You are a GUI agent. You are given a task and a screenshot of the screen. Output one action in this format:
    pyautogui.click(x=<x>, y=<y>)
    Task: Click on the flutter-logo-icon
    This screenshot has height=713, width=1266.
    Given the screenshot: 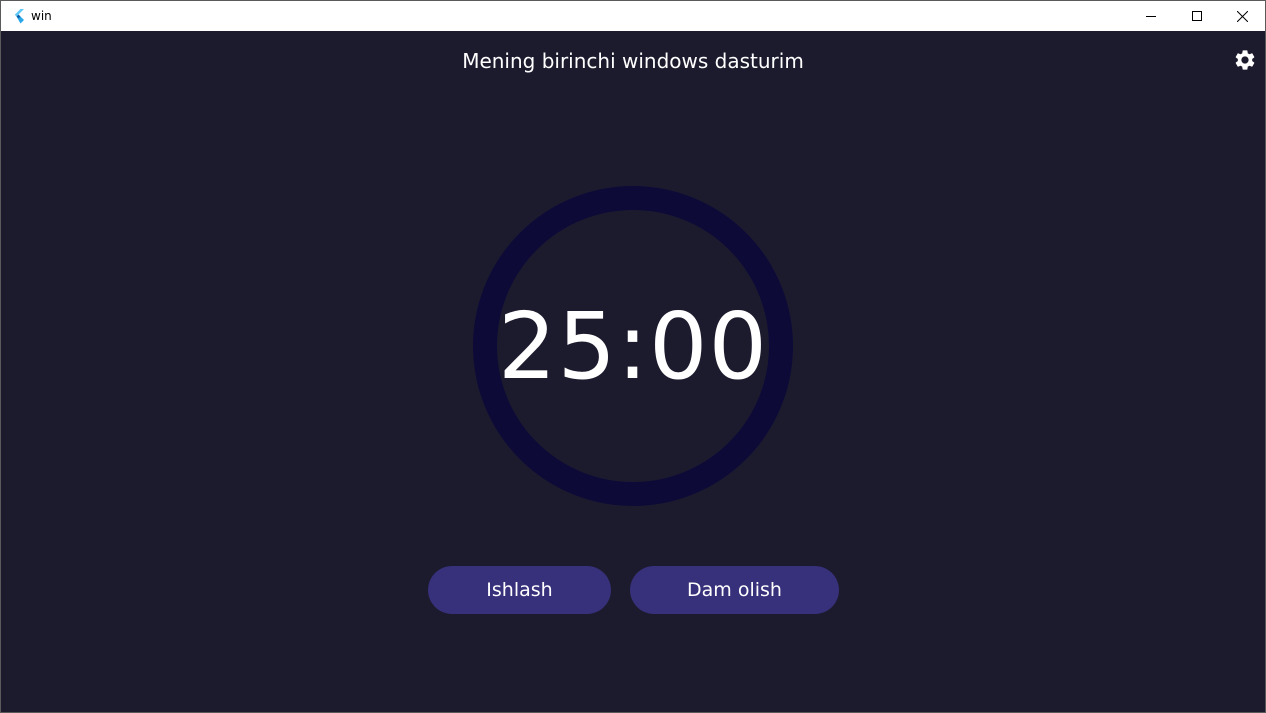 What is the action you would take?
    pyautogui.click(x=19, y=16)
    